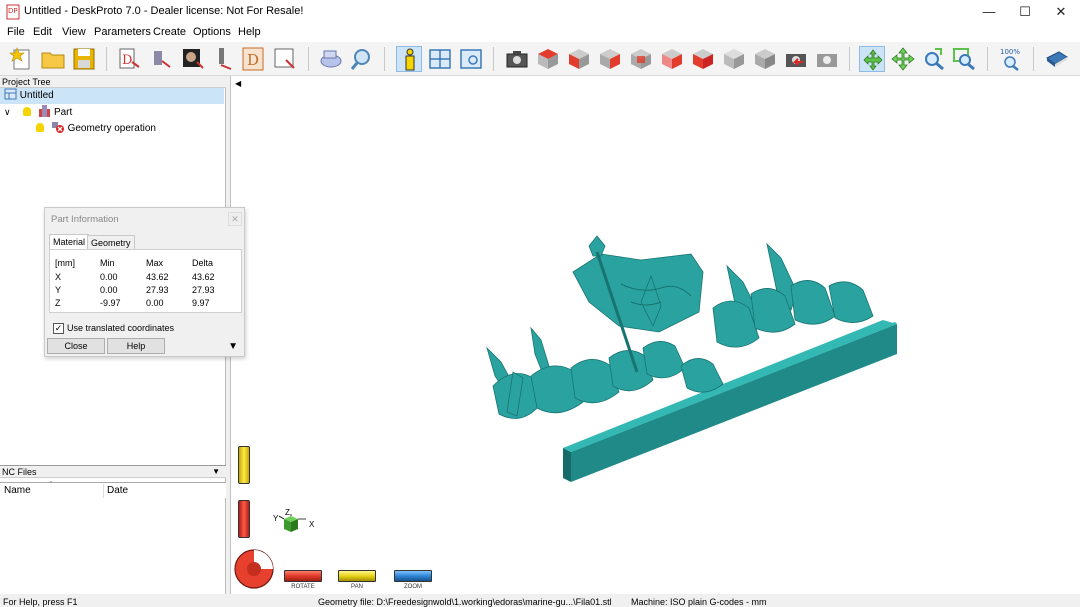  I want to click on row-y-delta: 27.93, so click(203, 290).